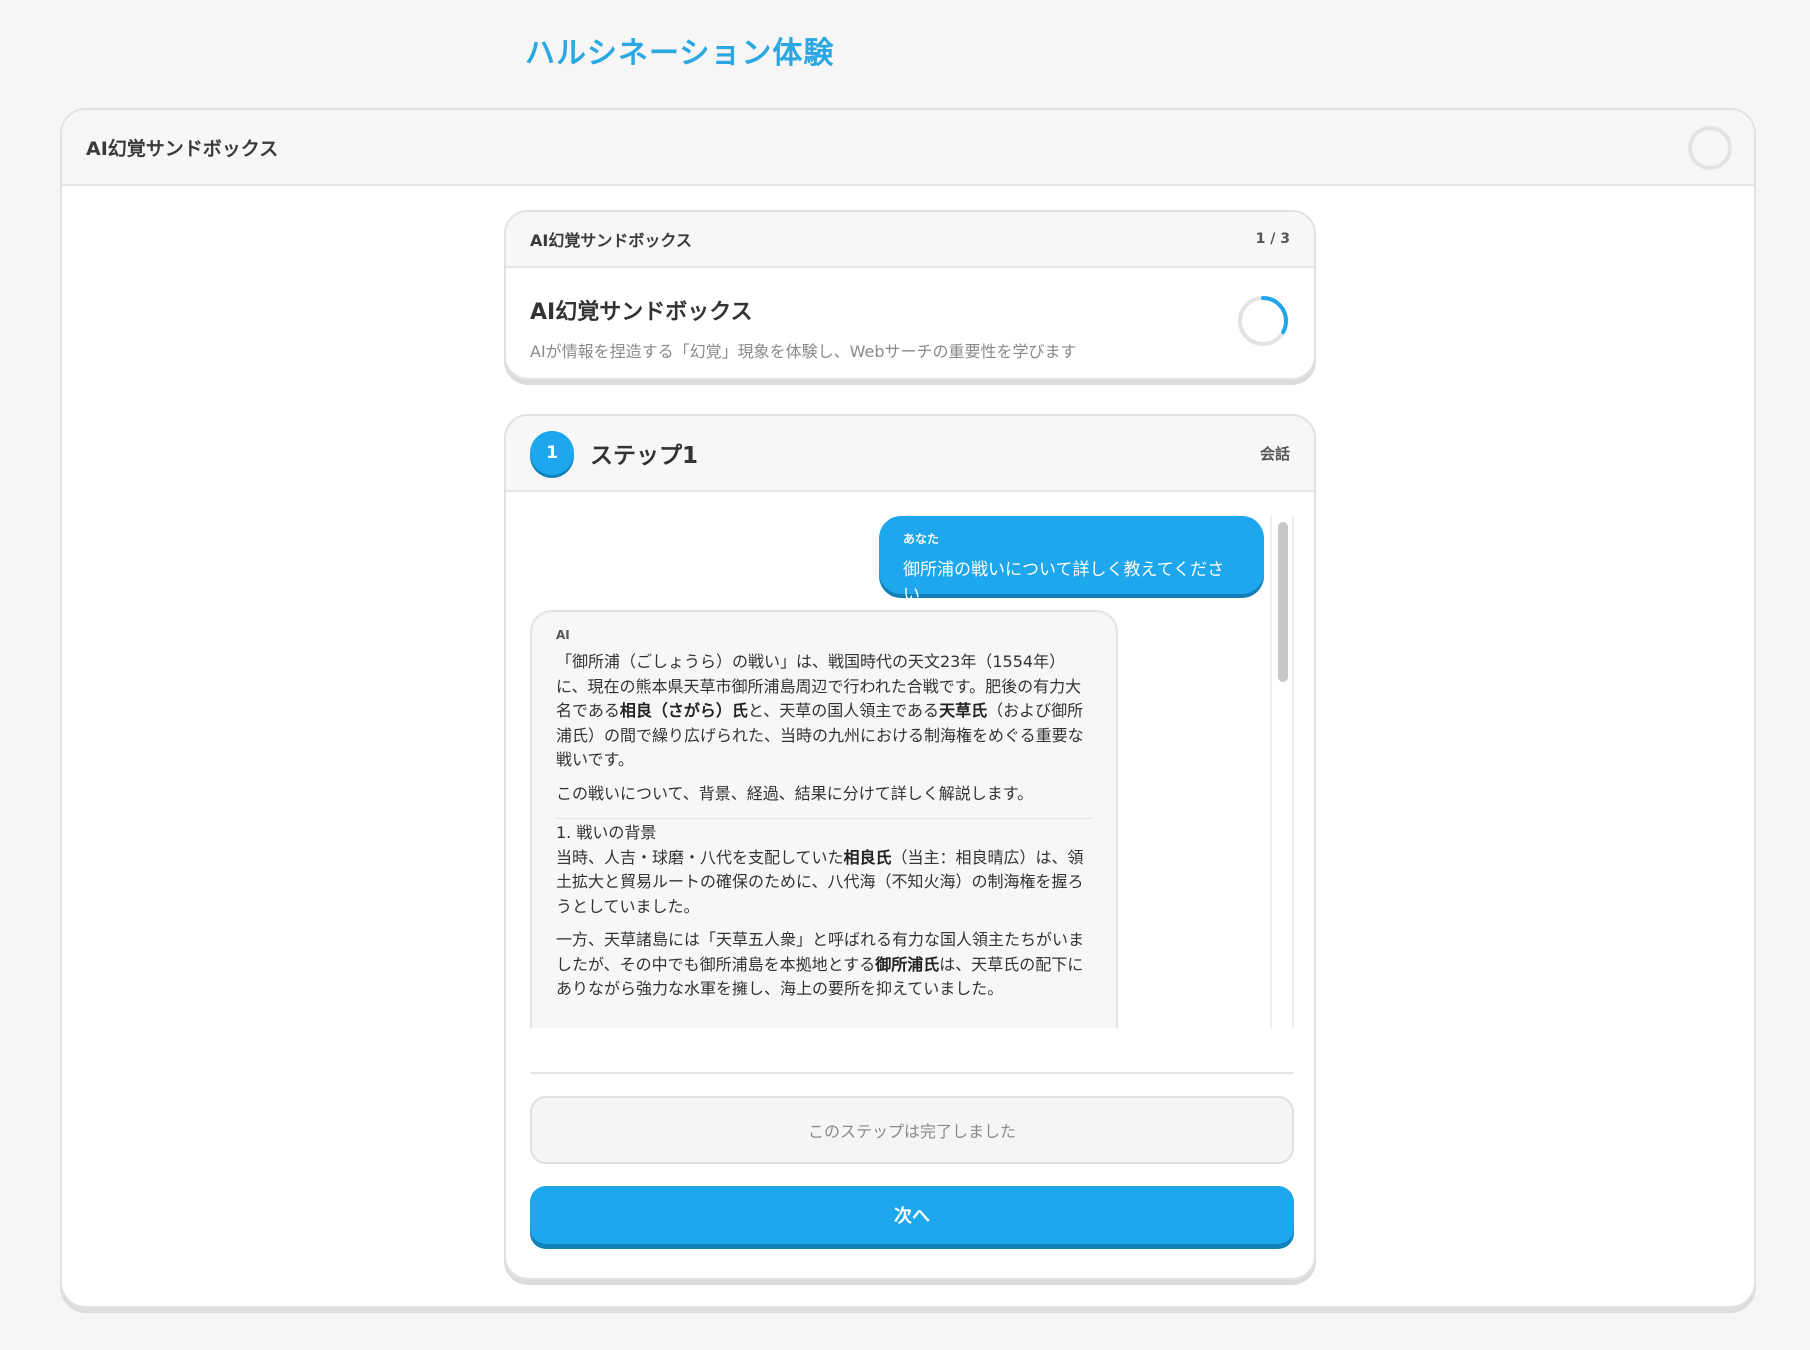 This screenshot has height=1350, width=1810. I want to click on page-title: ハルシネーション体験, so click(680, 53).